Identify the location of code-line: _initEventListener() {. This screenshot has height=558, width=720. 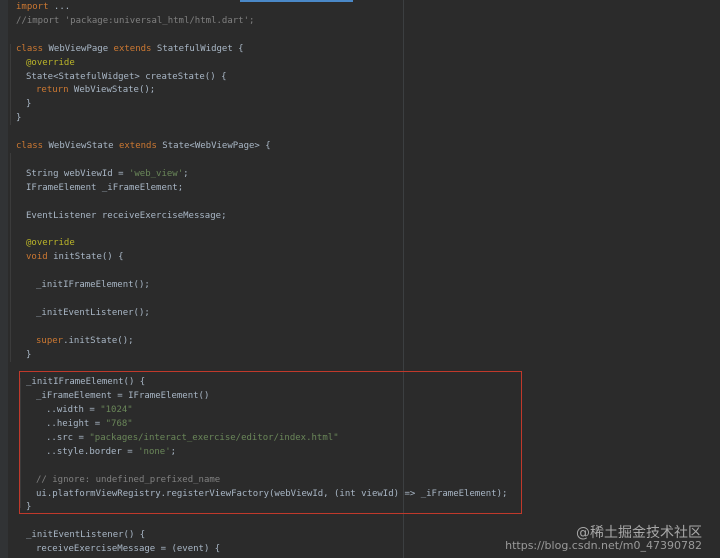
(85, 535).